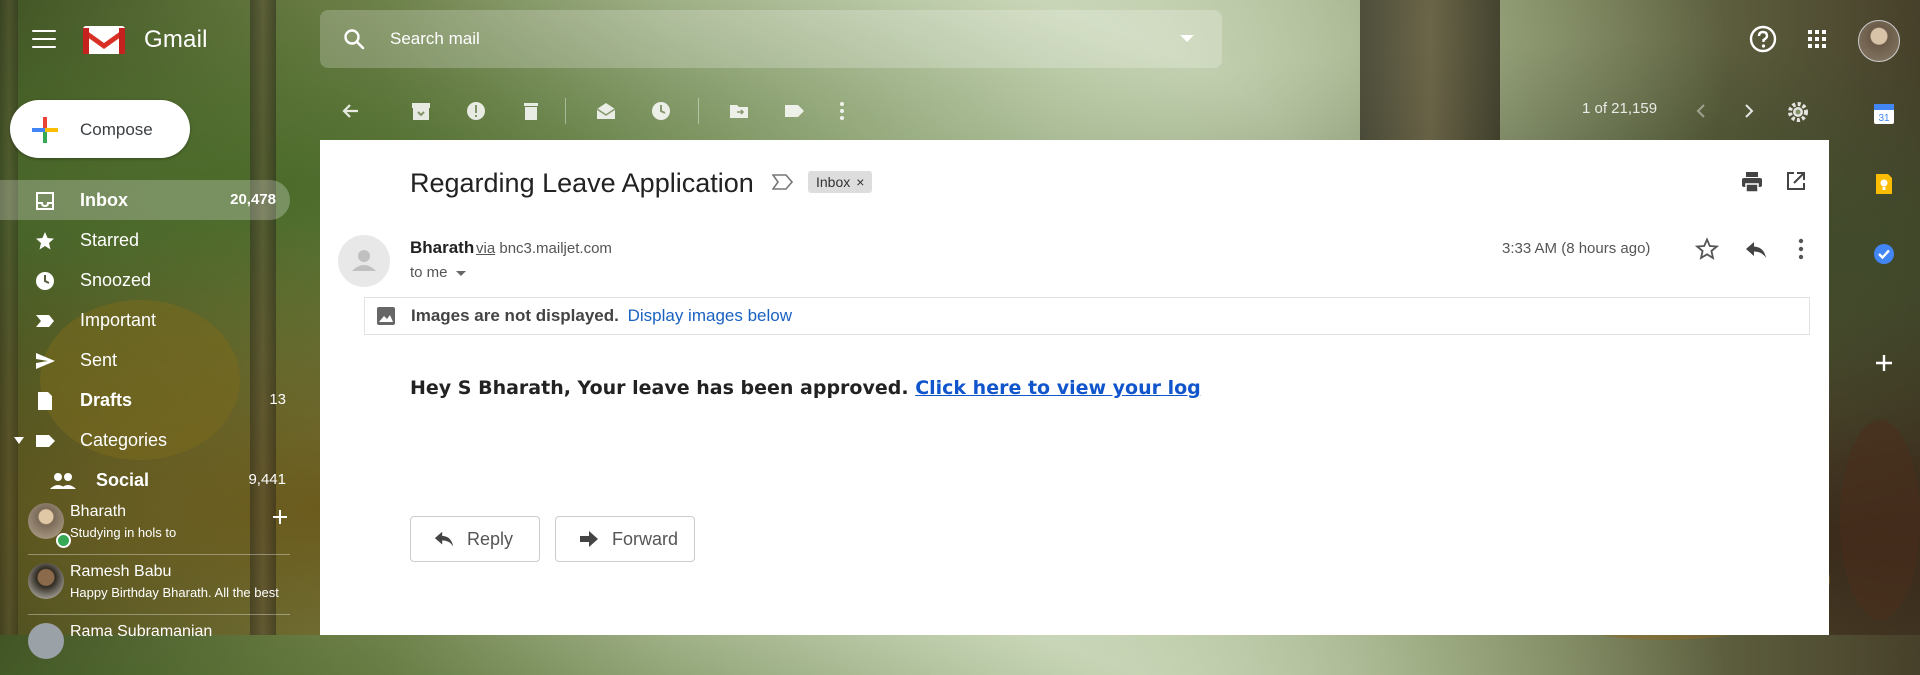 Image resolution: width=1920 pixels, height=675 pixels. Describe the element at coordinates (253, 199) in the screenshot. I see `sidebar-item-count: 20,478` at that location.